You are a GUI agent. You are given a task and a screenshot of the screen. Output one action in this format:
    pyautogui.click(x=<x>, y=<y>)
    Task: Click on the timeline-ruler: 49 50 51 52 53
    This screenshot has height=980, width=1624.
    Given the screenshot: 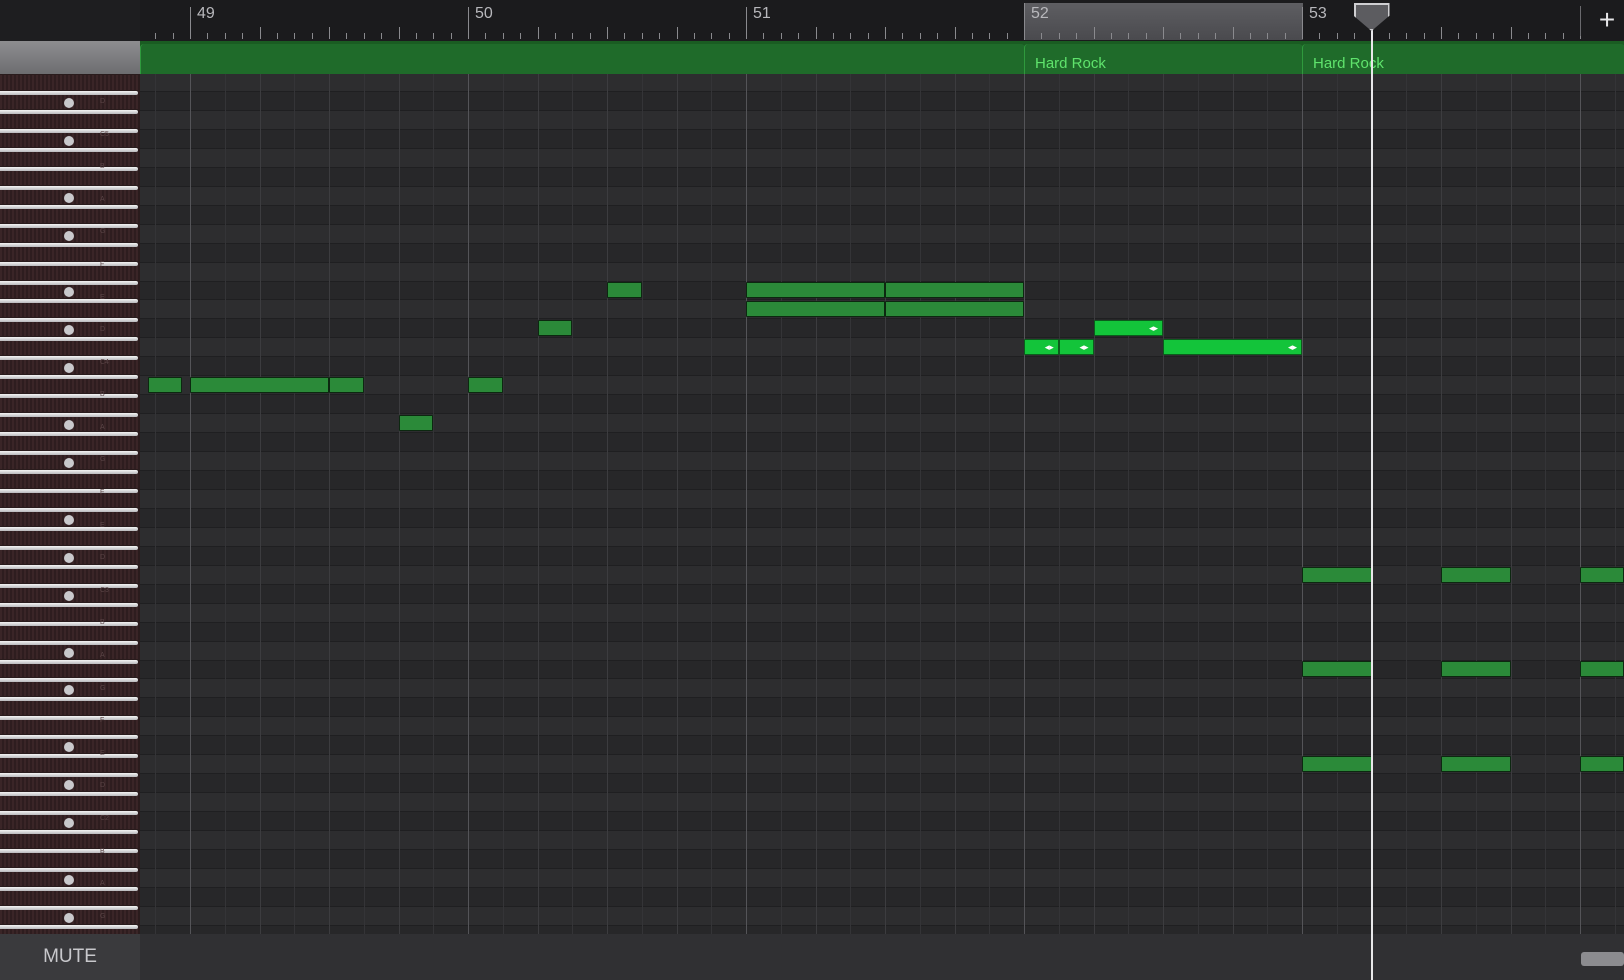 What is the action you would take?
    pyautogui.click(x=882, y=20)
    